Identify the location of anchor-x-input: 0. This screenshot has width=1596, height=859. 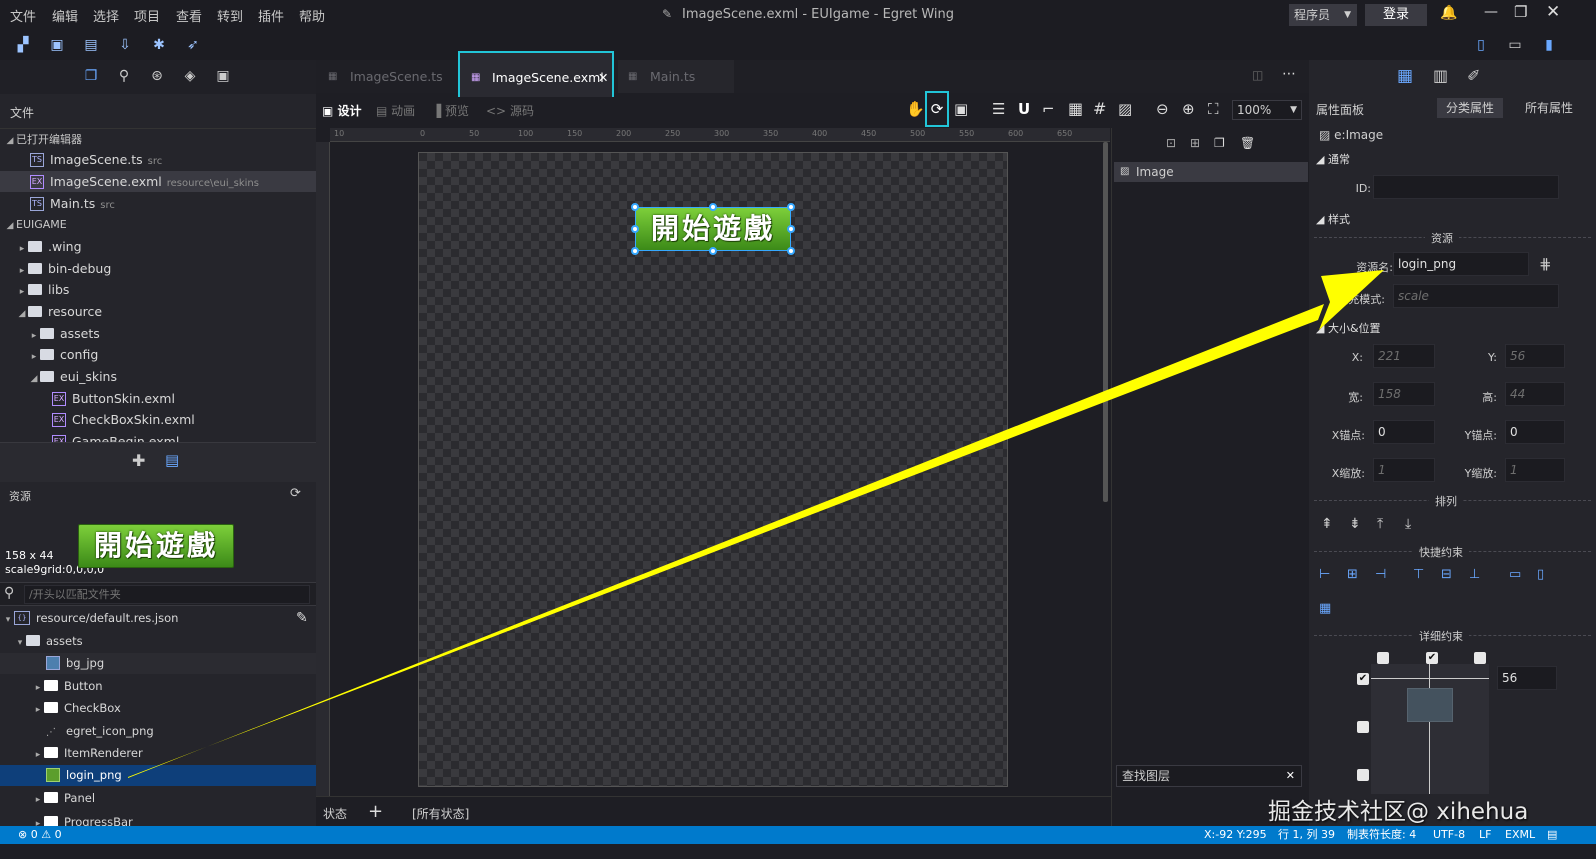
(1404, 432).